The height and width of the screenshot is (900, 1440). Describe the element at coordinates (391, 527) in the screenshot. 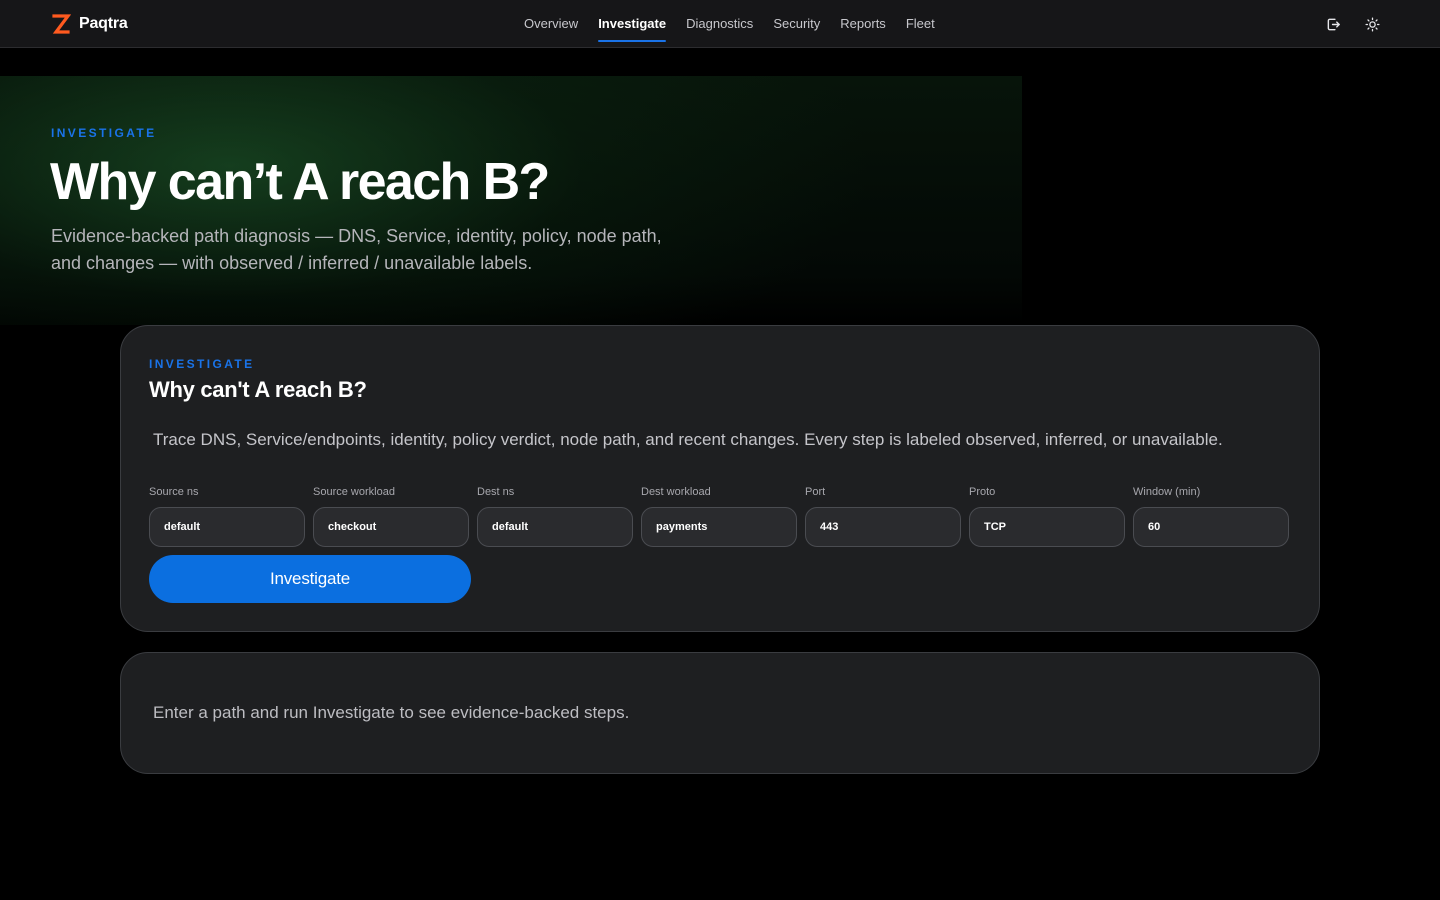

I see `source-workload-input` at that location.